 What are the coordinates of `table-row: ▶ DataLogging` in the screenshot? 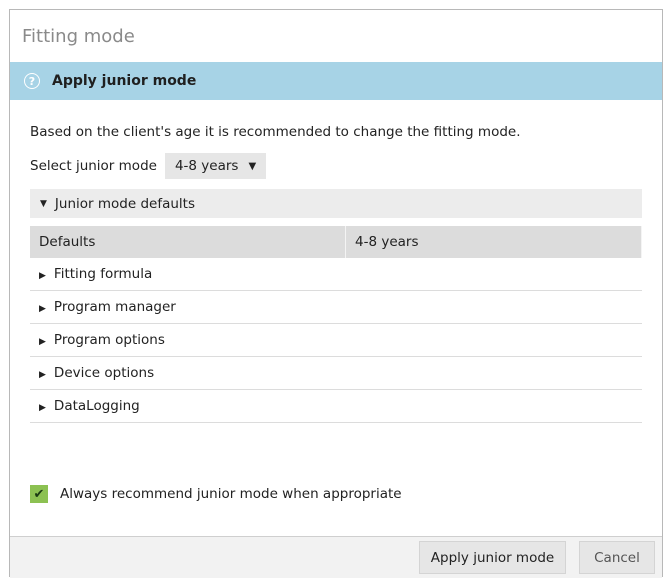 It's located at (336, 406).